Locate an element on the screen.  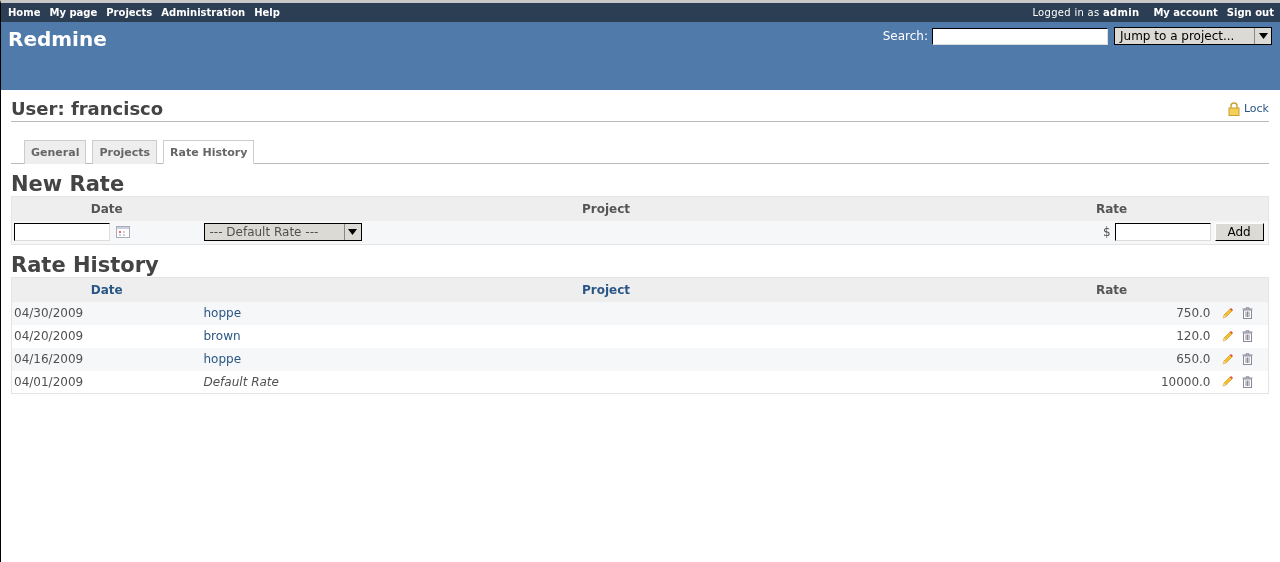
site-title: Redmine is located at coordinates (57, 39).